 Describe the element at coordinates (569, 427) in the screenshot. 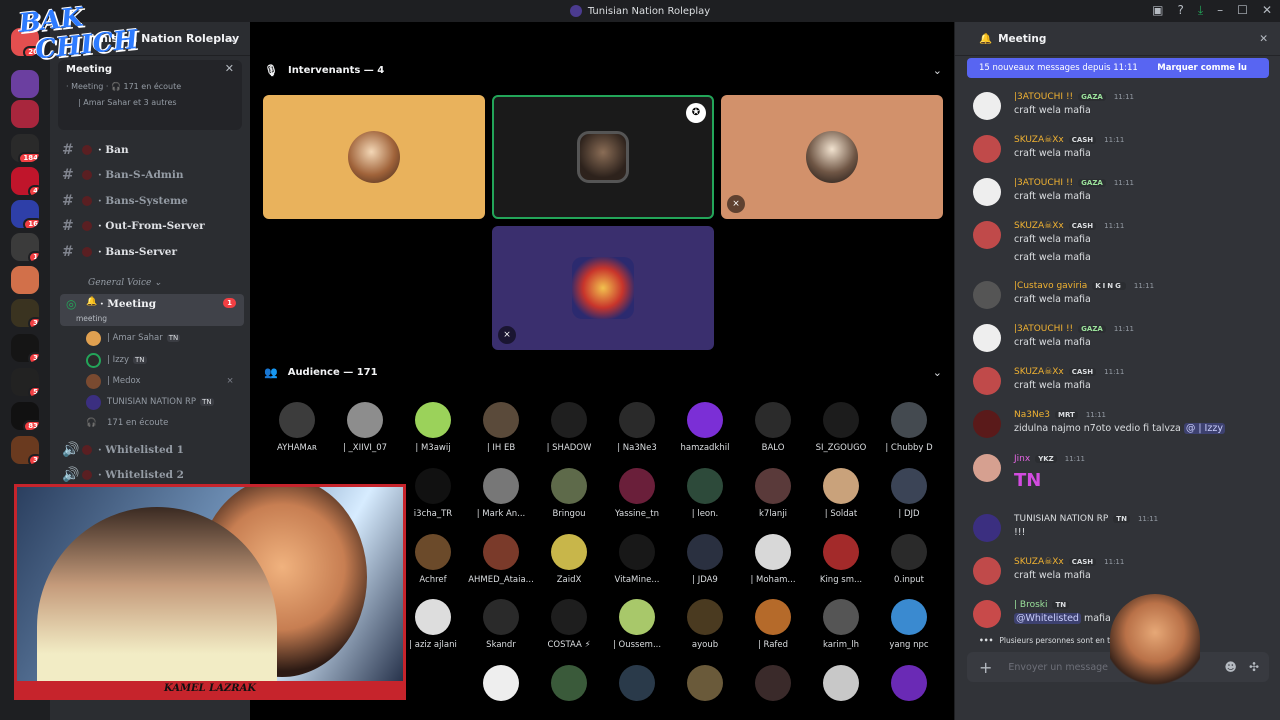

I see `audience-member: | SHADOW` at that location.